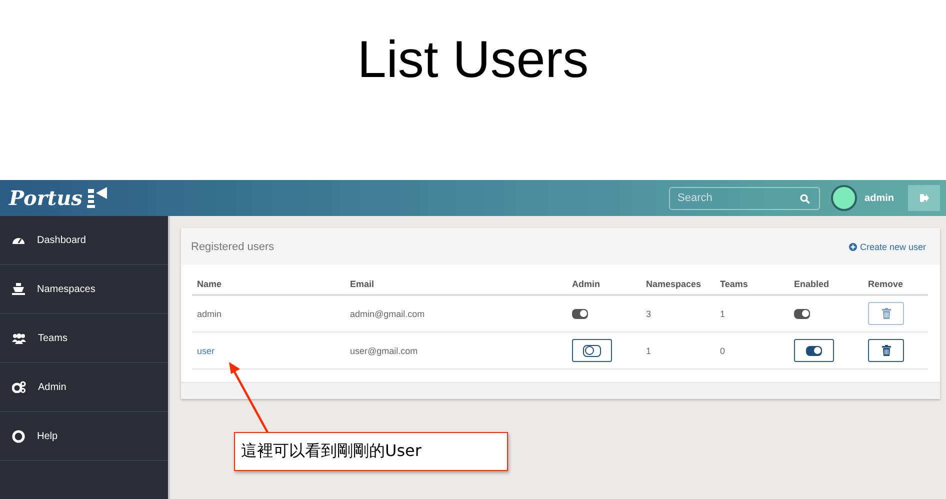 Image resolution: width=946 pixels, height=499 pixels. I want to click on email-cell: user@gmail.com, so click(384, 351).